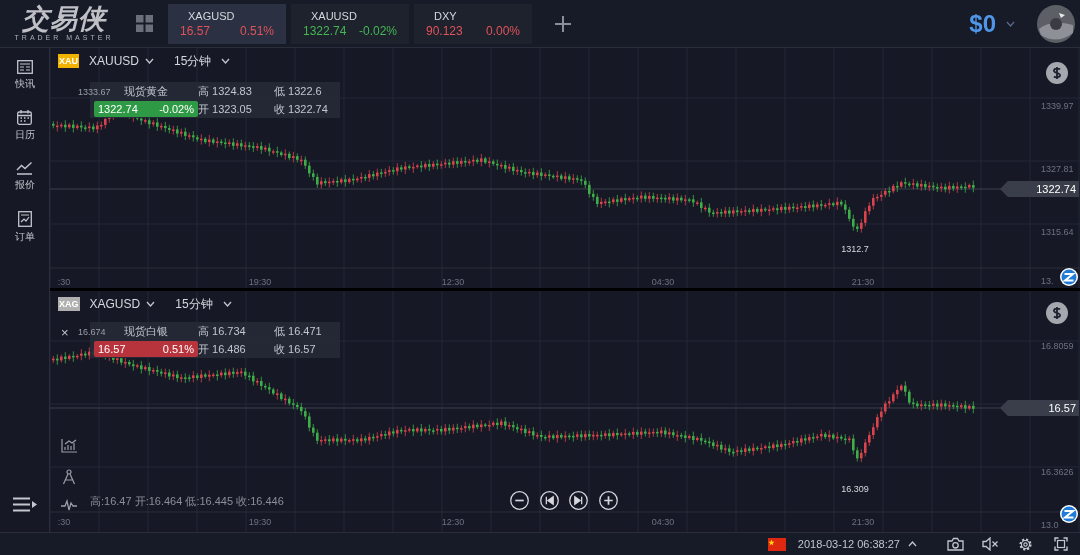  What do you see at coordinates (222, 349) in the screenshot?
I see `open-text: 开 16.486` at bounding box center [222, 349].